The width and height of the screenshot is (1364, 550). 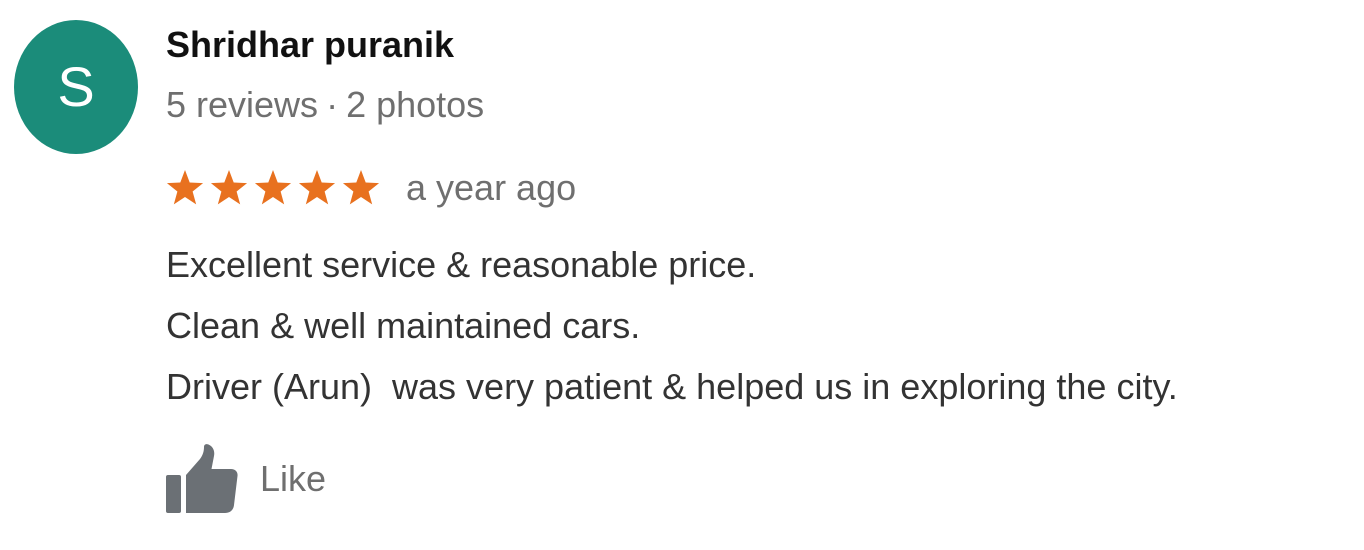 I want to click on rating-row: a year ago, so click(x=371, y=188).